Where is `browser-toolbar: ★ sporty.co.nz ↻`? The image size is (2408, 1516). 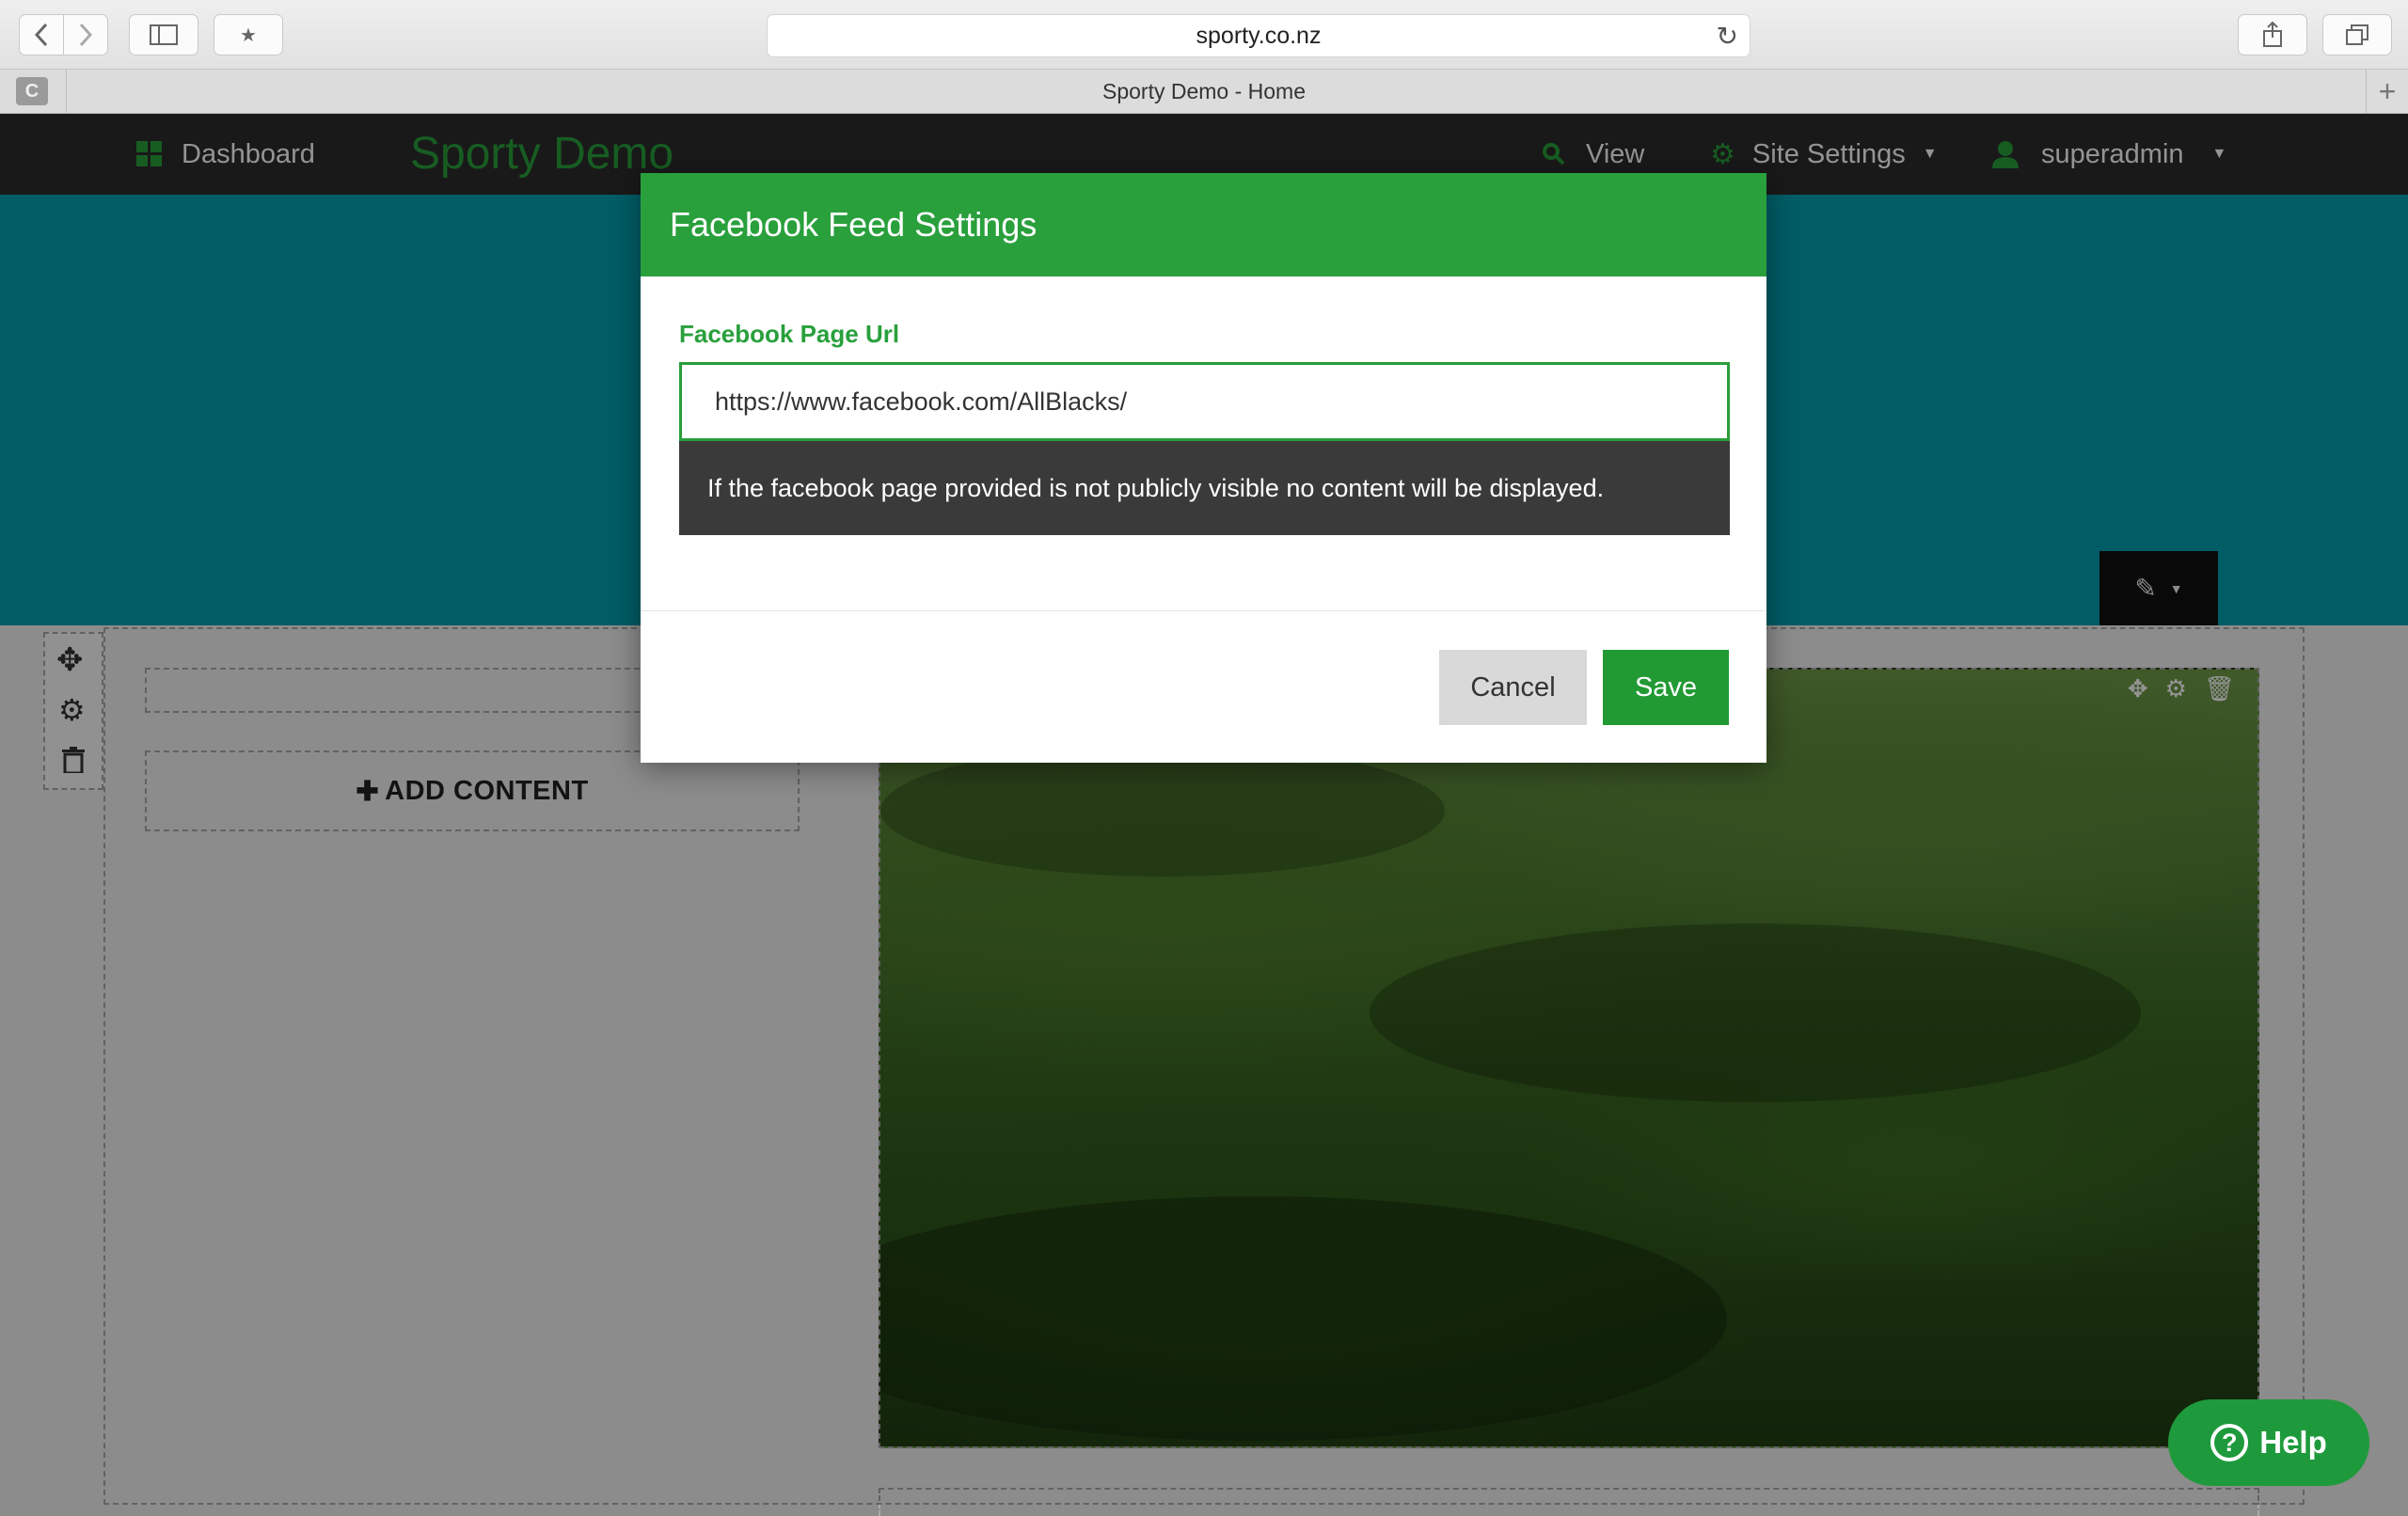
browser-toolbar: ★ sporty.co.nz ↻ is located at coordinates (1204, 35).